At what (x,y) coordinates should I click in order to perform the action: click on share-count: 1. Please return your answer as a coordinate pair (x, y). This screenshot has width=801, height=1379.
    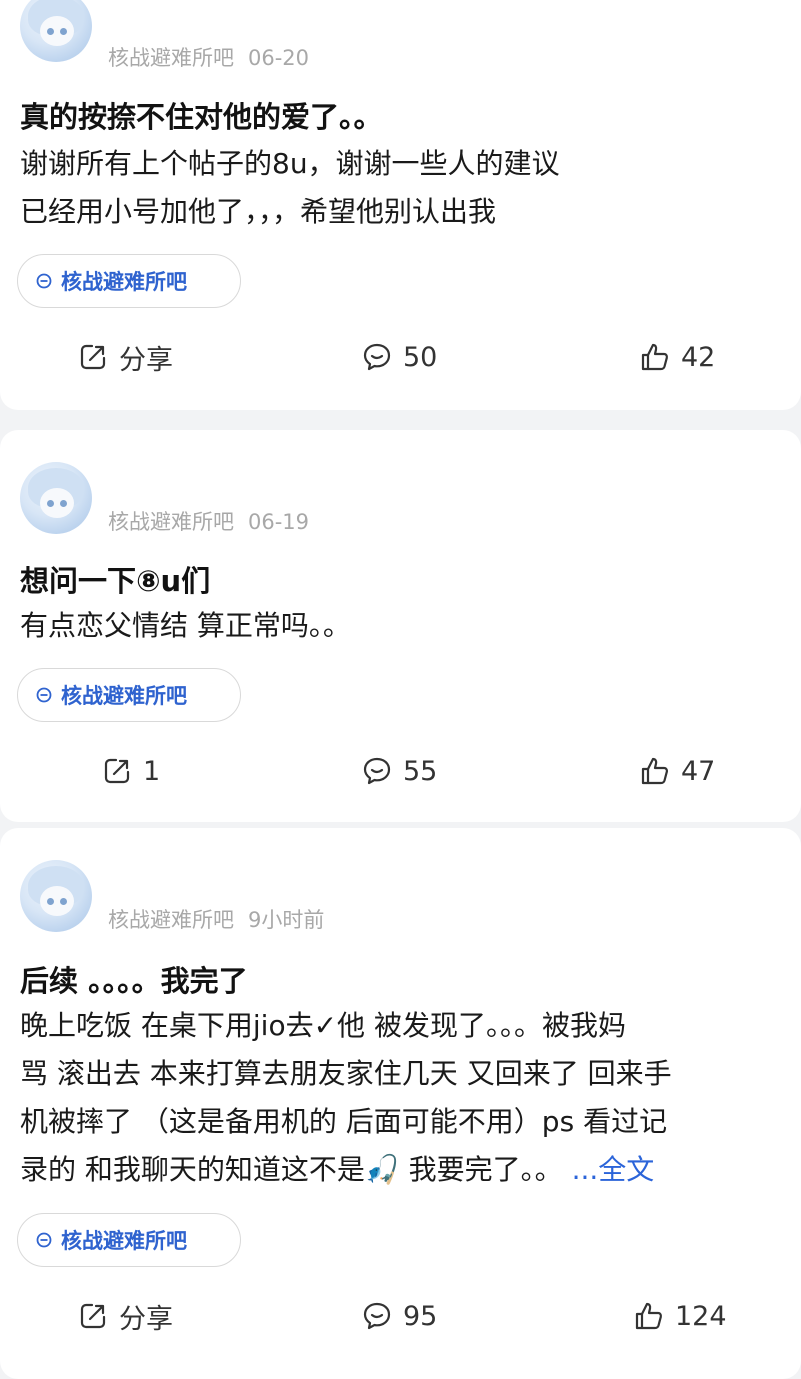
    Looking at the image, I should click on (152, 771).